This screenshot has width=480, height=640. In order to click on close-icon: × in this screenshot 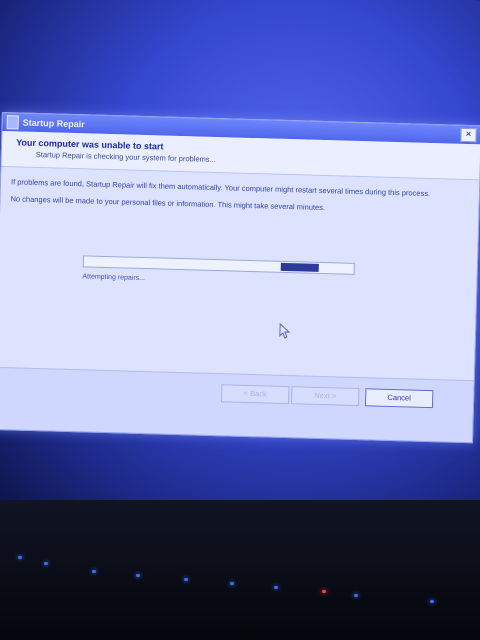, I will do `click(468, 135)`.